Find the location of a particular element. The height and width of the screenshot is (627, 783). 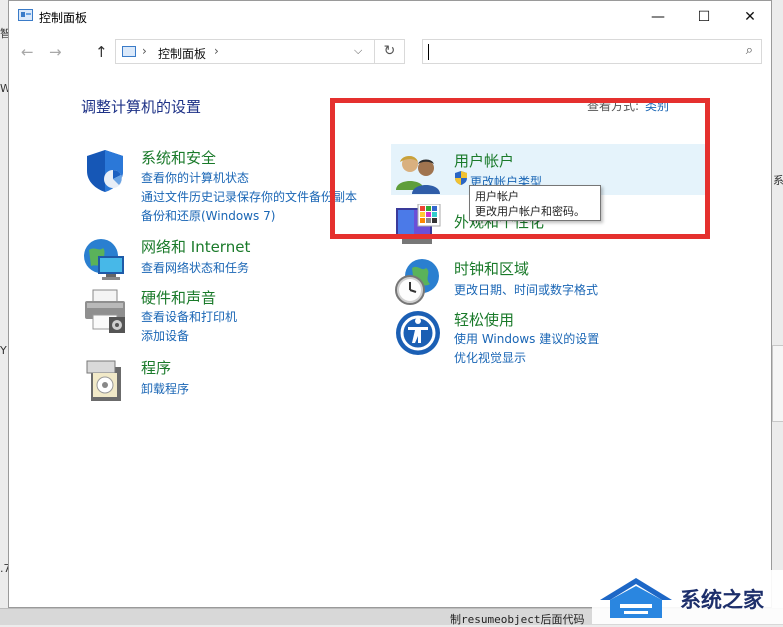

category-title: 时钟和区域 is located at coordinates (491, 268).